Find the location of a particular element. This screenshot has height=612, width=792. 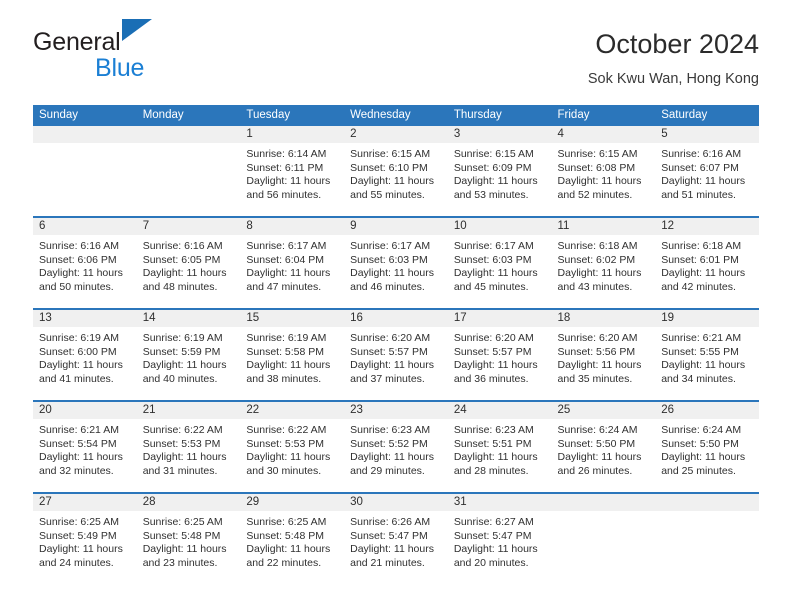

sunset-text: Sunset: 6:07 PM is located at coordinates (700, 167).